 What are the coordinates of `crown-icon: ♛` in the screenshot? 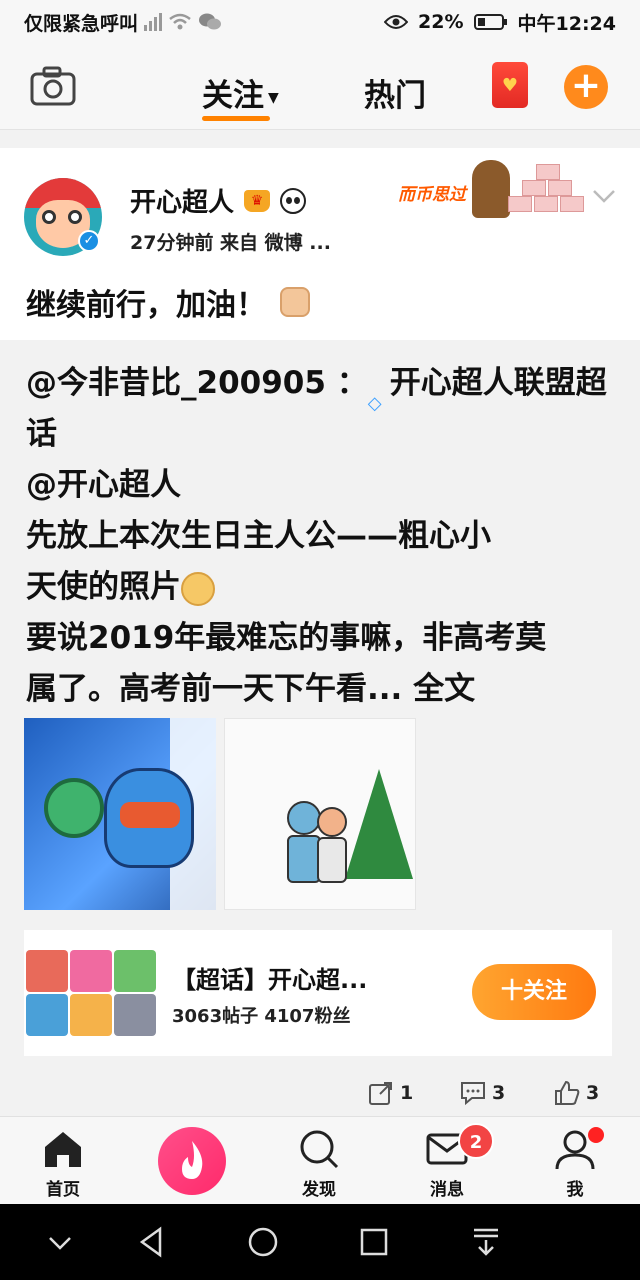 It's located at (257, 200).